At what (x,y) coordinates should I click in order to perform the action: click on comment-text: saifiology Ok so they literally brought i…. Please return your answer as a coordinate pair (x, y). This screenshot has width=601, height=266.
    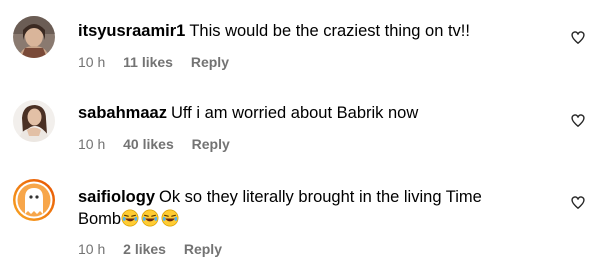
    Looking at the image, I should click on (313, 197).